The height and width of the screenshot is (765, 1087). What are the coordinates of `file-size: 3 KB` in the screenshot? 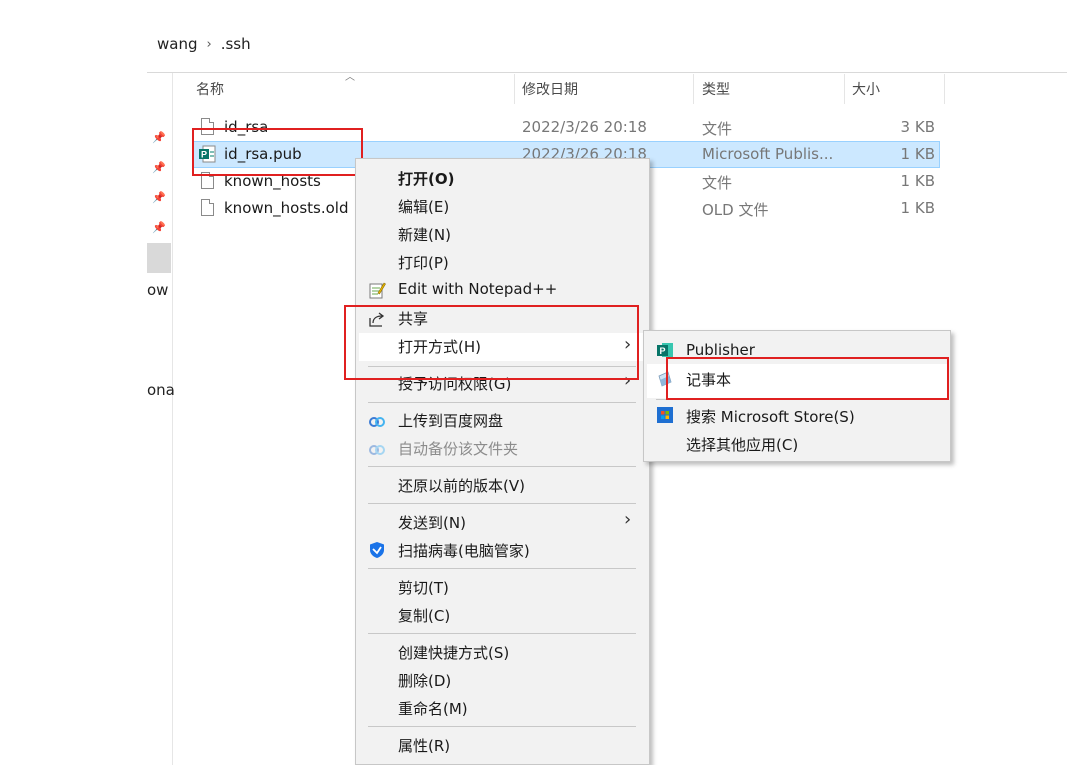 It's located at (917, 127).